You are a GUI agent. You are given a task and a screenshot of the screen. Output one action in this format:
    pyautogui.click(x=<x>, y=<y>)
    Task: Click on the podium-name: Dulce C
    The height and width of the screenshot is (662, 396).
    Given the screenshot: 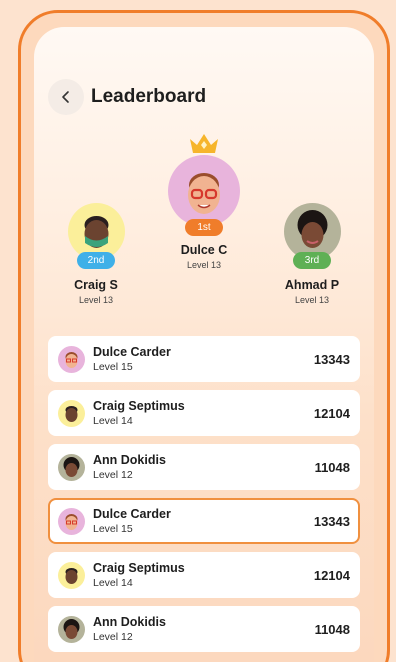 What is the action you would take?
    pyautogui.click(x=204, y=250)
    